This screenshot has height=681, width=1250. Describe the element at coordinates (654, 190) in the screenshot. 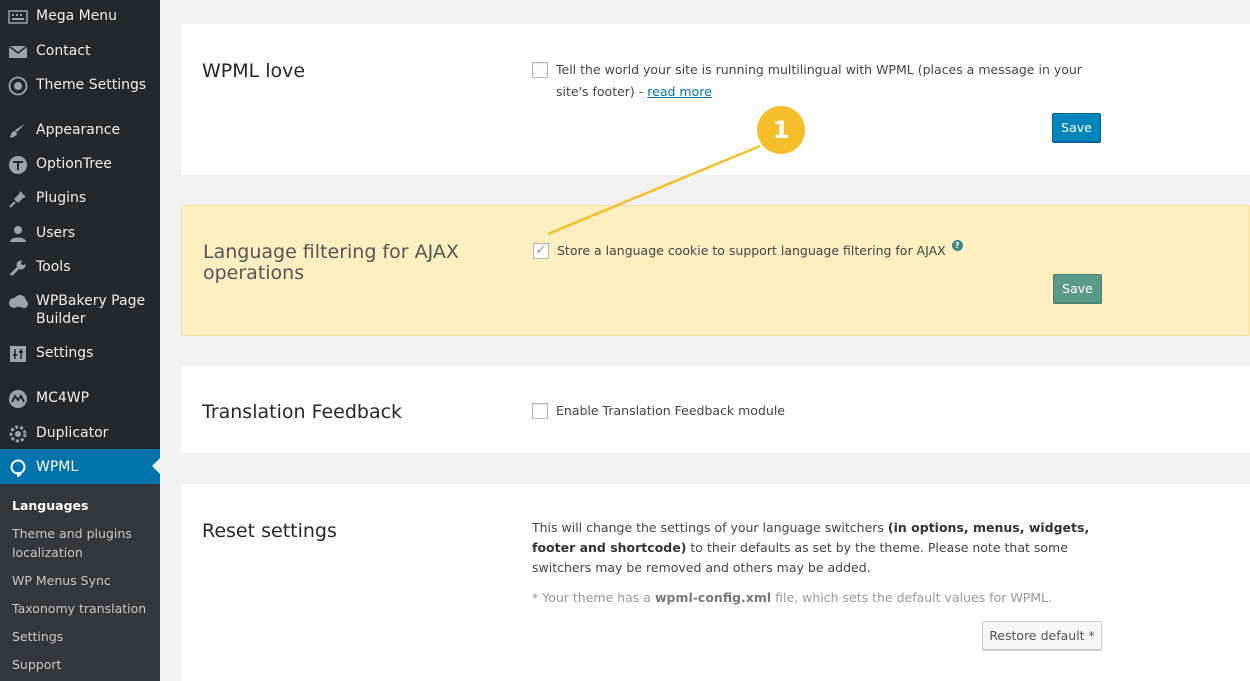

I see `annotation-pointer-line` at that location.